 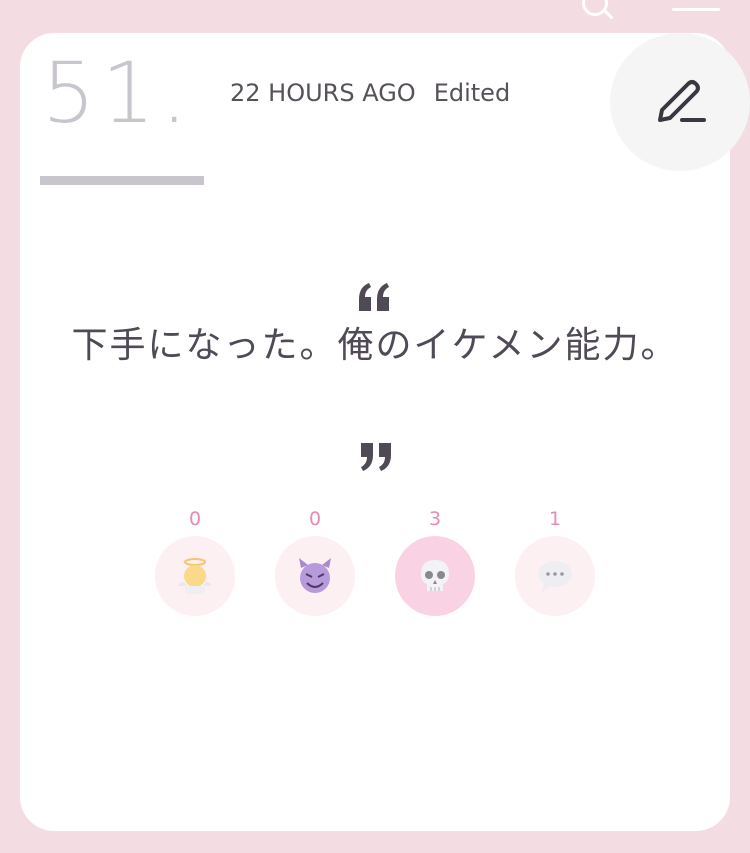 I want to click on reaction-skull: 3, so click(x=435, y=560).